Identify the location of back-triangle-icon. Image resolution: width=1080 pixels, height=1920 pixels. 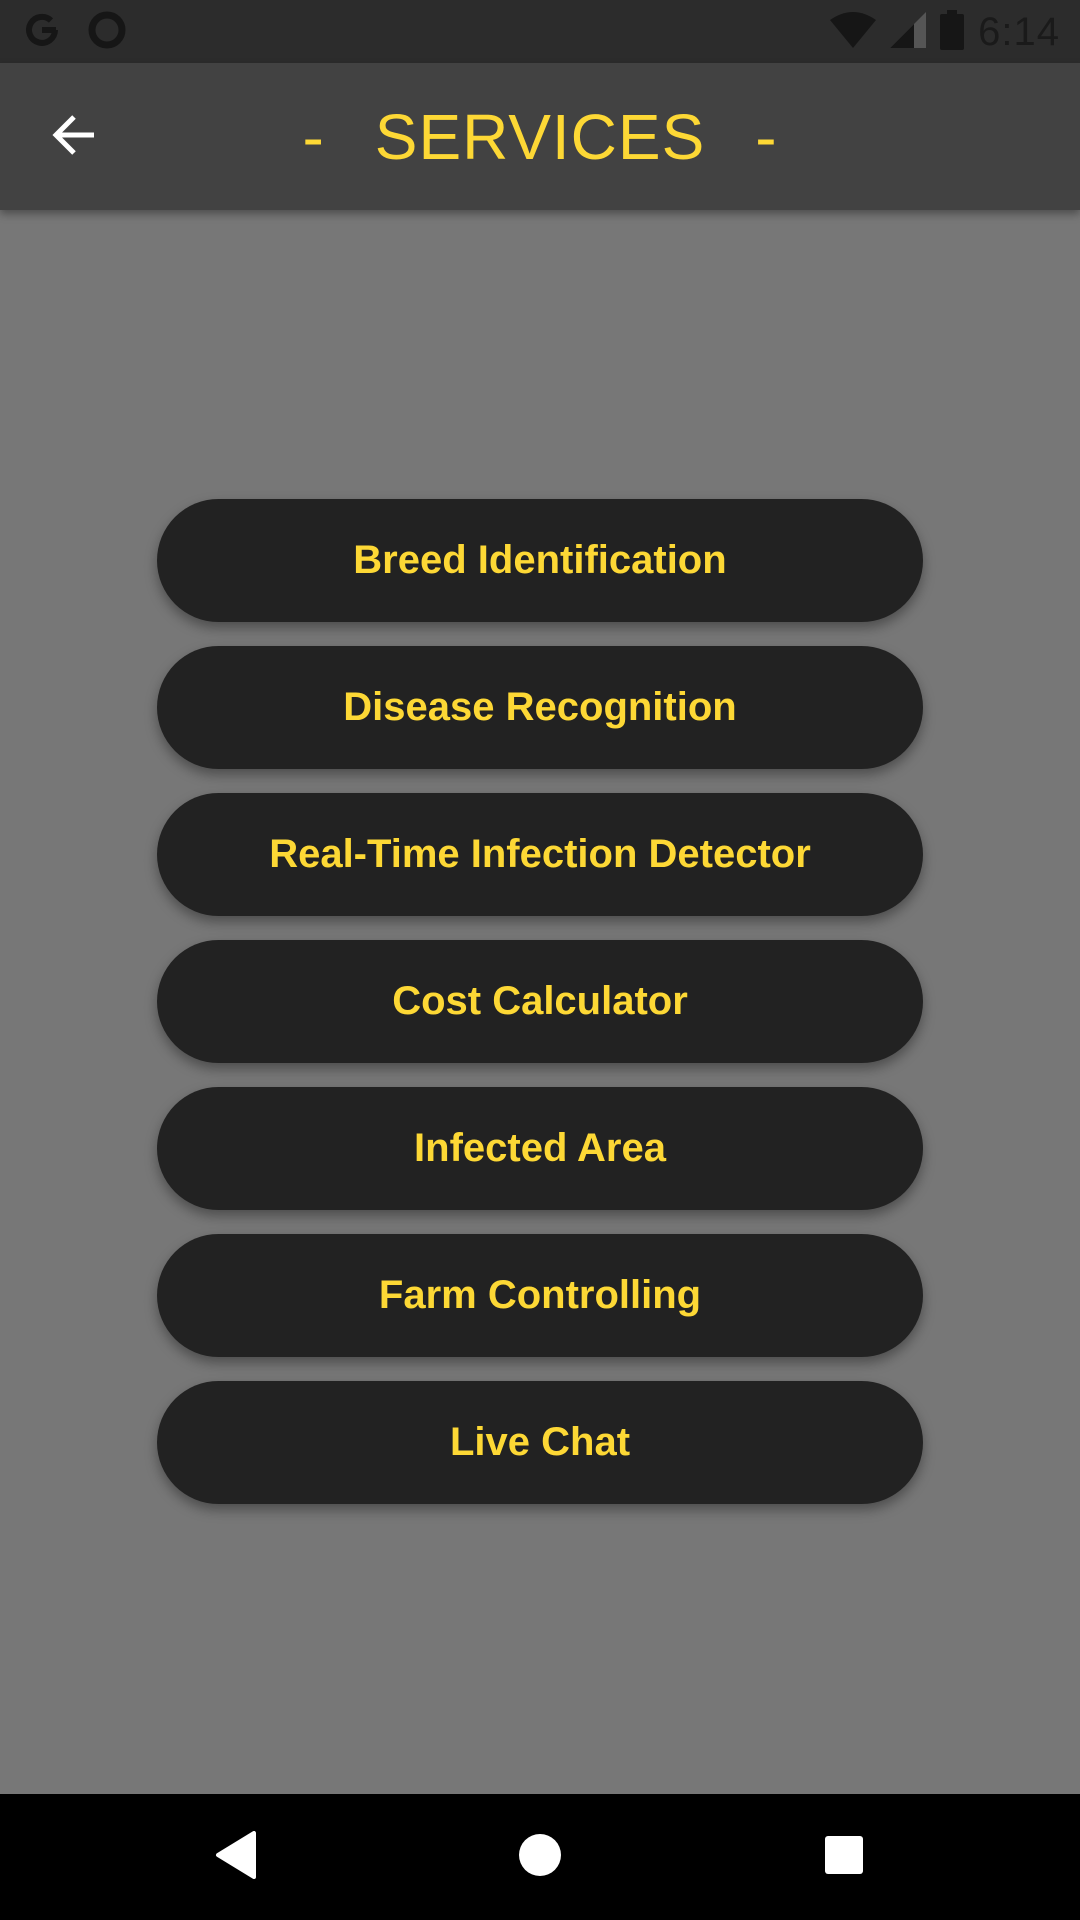
(236, 1857).